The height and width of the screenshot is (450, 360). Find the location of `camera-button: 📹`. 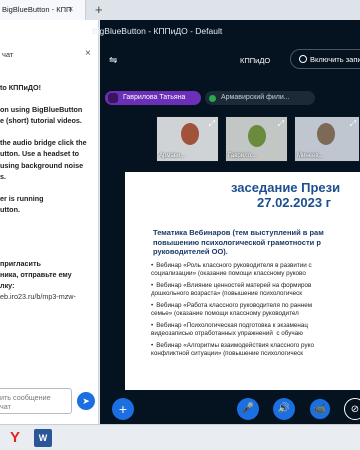

camera-button: 📹 is located at coordinates (320, 409).